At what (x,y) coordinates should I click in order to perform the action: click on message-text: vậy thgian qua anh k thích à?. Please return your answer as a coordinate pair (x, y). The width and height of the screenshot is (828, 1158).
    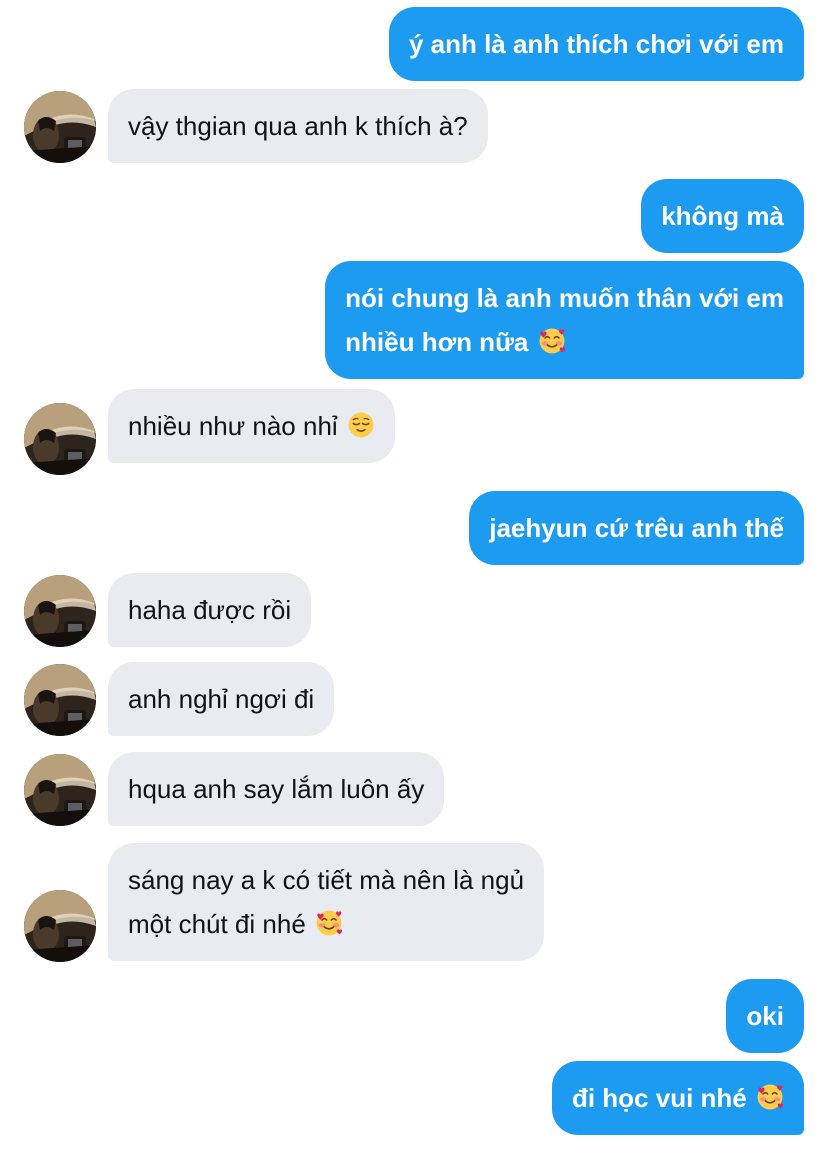
    Looking at the image, I should click on (298, 126).